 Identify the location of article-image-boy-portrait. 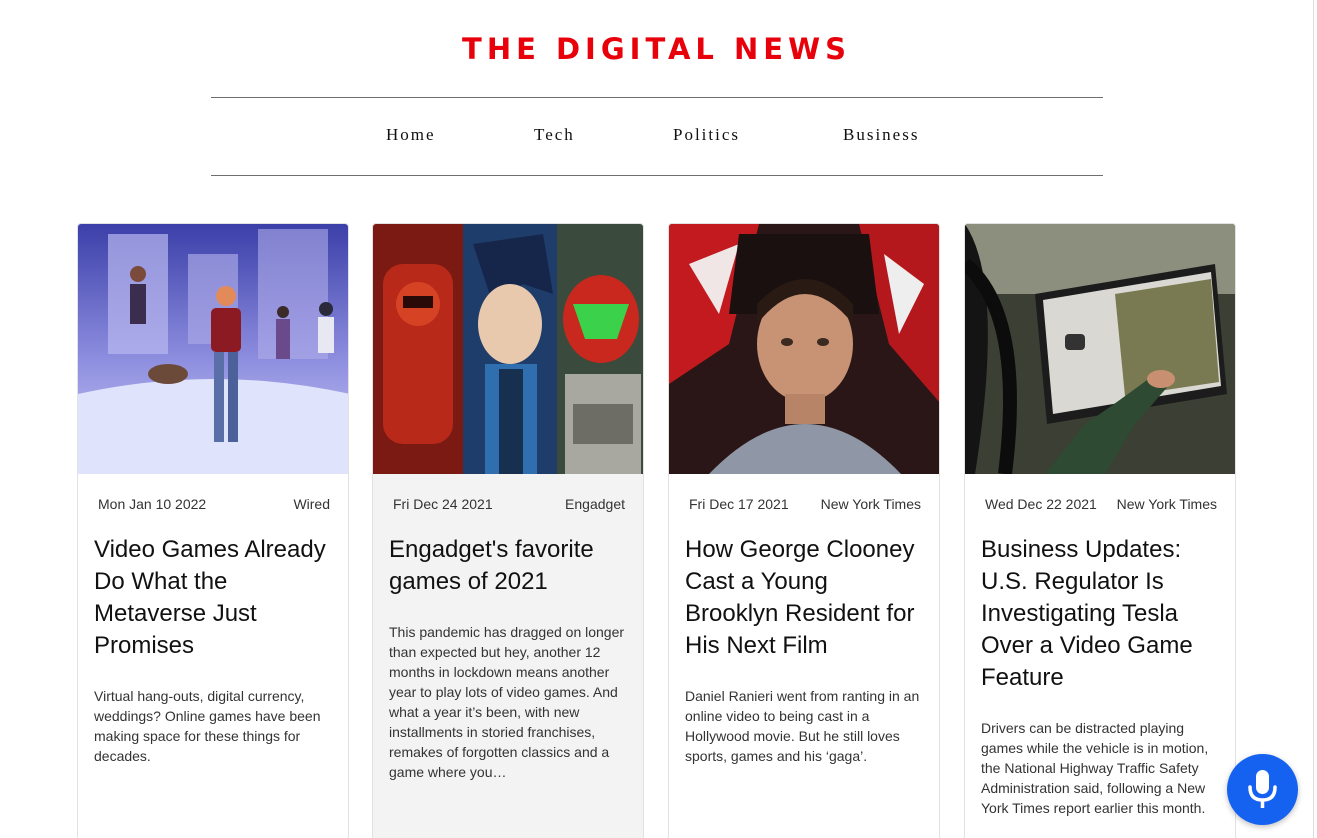
(804, 349).